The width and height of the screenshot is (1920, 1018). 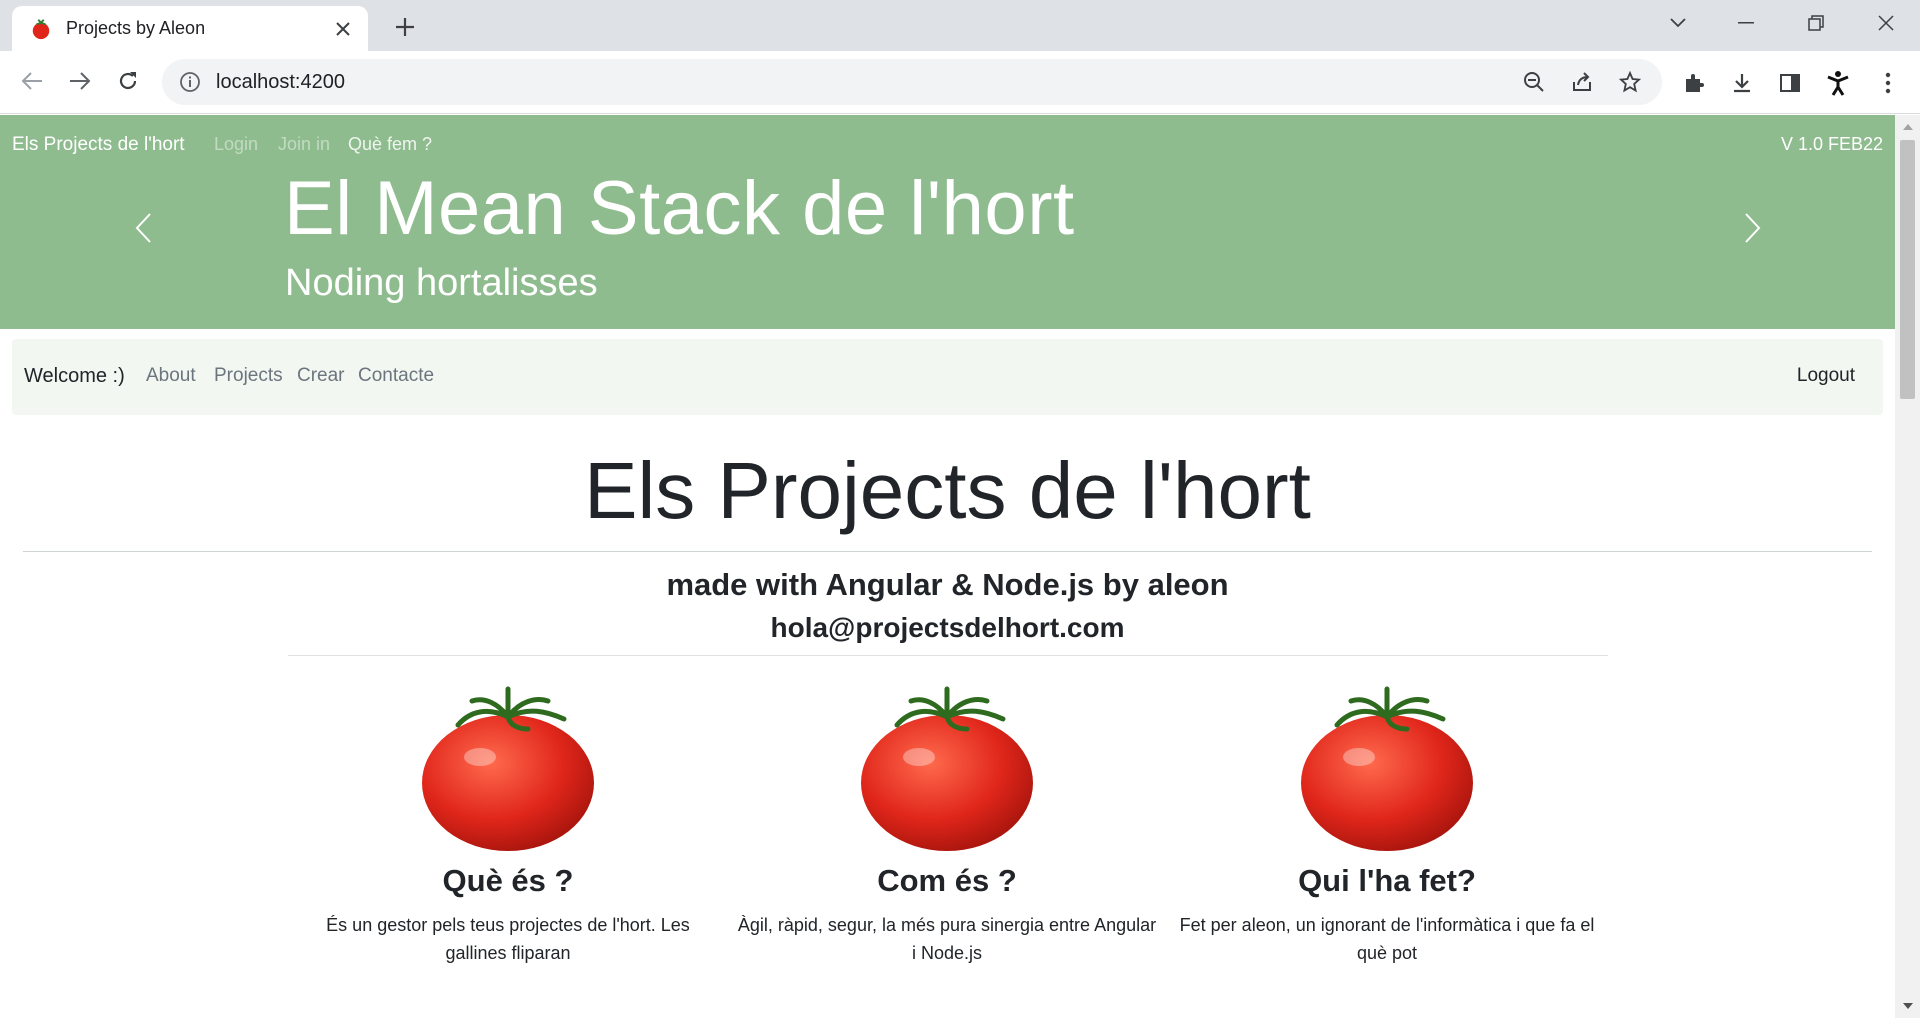 What do you see at coordinates (1678, 23) in the screenshot?
I see `tab-search-chevron-down-icon` at bounding box center [1678, 23].